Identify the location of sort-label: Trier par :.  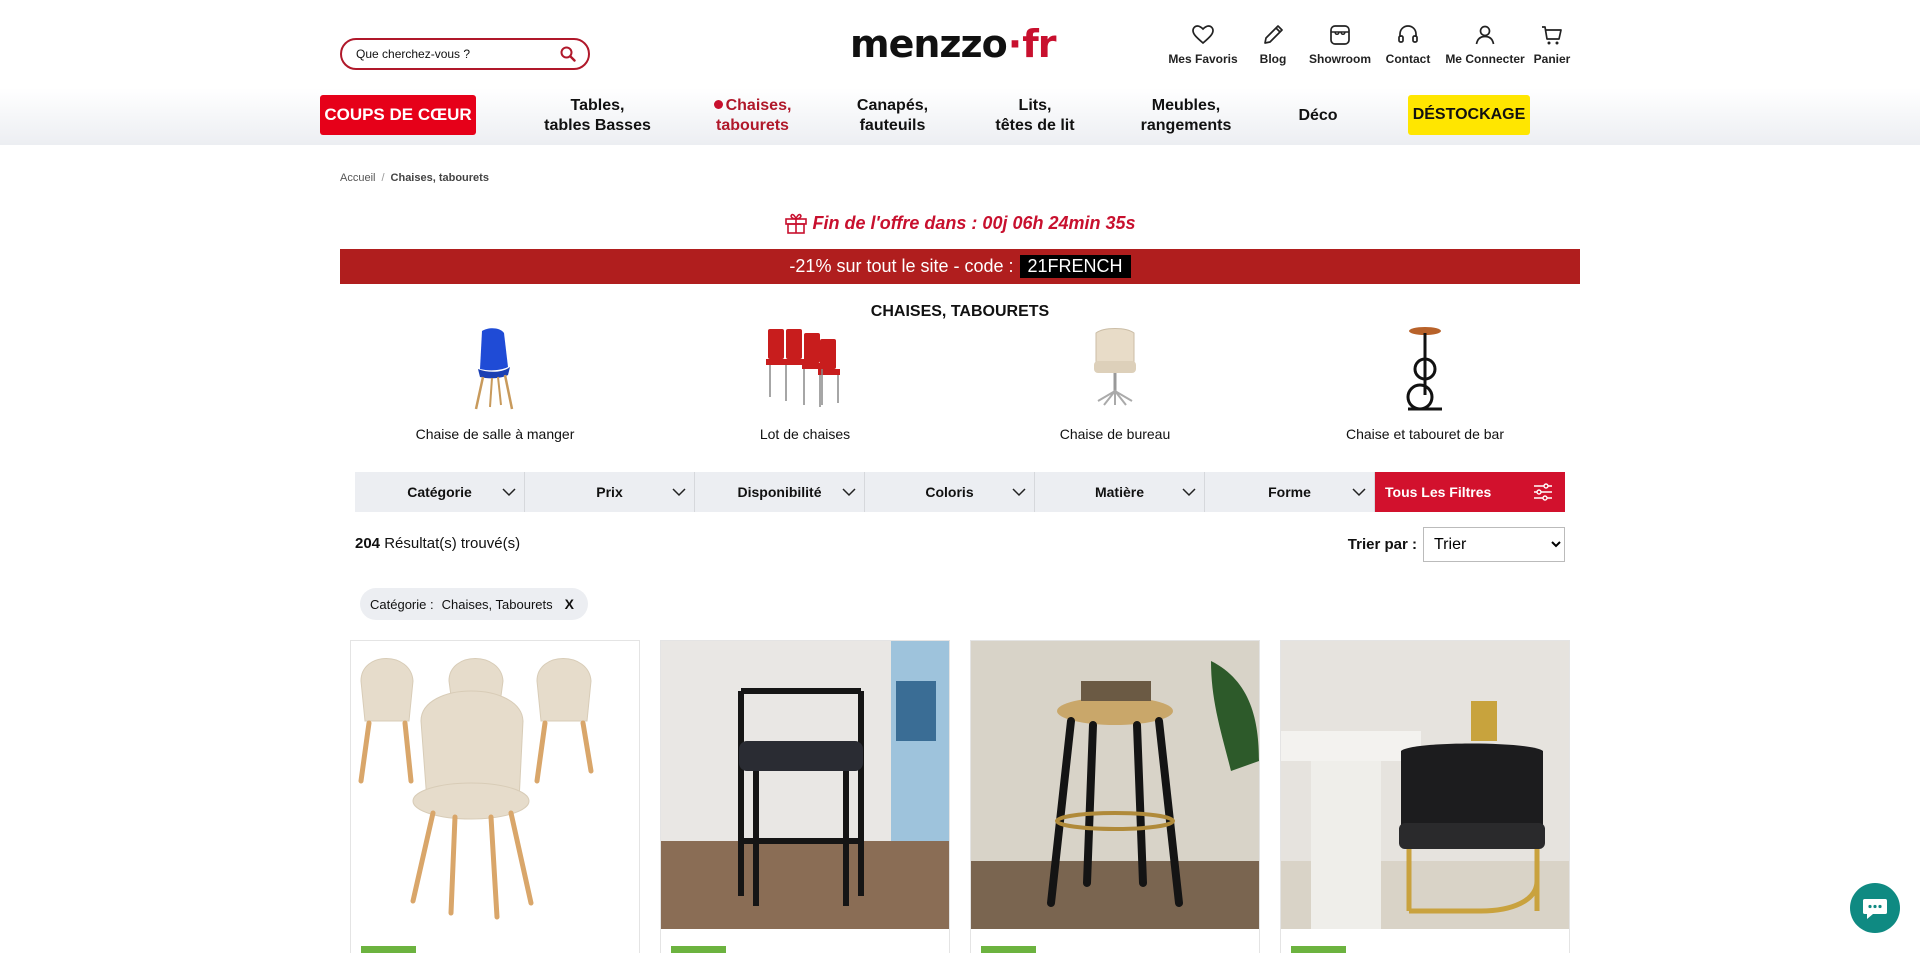
(1382, 544).